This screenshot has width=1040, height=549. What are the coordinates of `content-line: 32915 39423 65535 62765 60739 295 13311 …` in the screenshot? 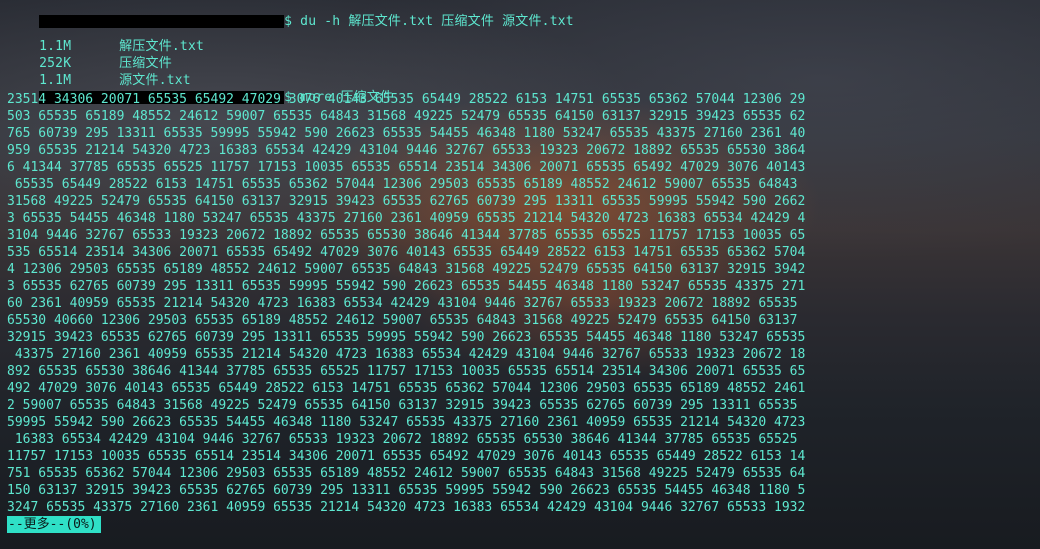 It's located at (406, 337).